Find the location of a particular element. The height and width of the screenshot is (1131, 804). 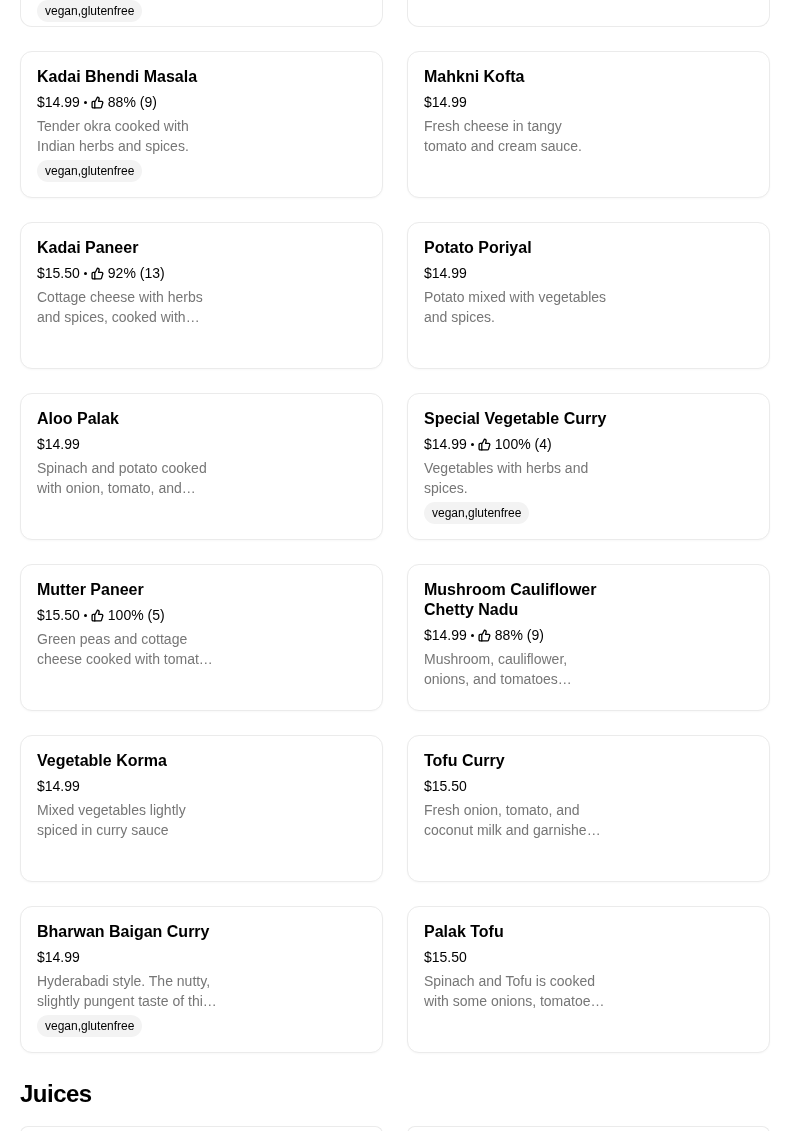

item-name: Potato Poriyal is located at coordinates (478, 248).